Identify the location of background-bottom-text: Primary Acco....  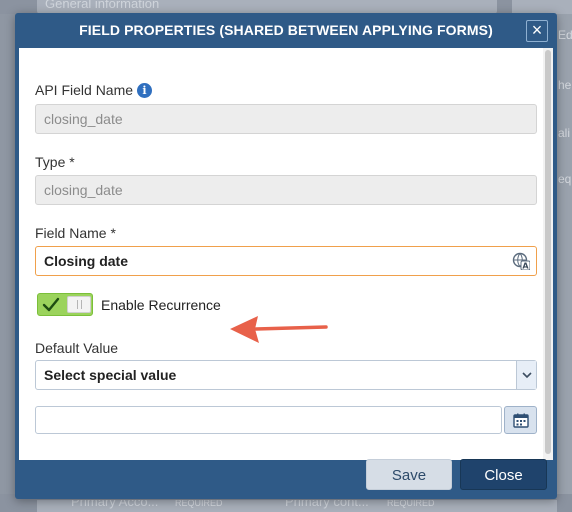
(115, 504).